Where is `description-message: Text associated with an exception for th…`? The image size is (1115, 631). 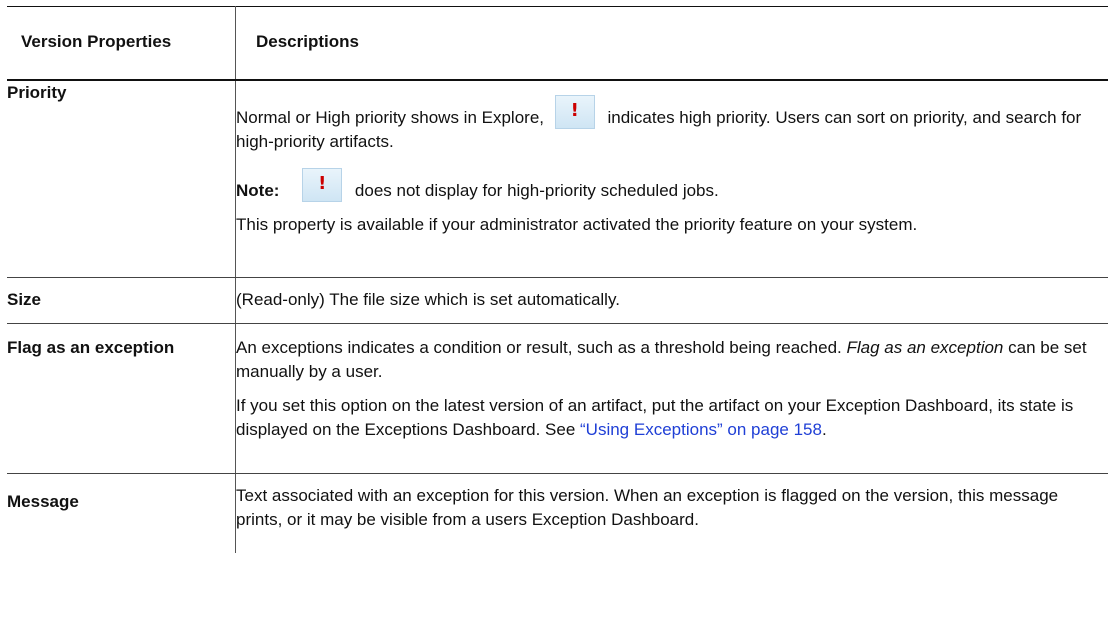
description-message: Text associated with an exception for th… is located at coordinates (647, 507).